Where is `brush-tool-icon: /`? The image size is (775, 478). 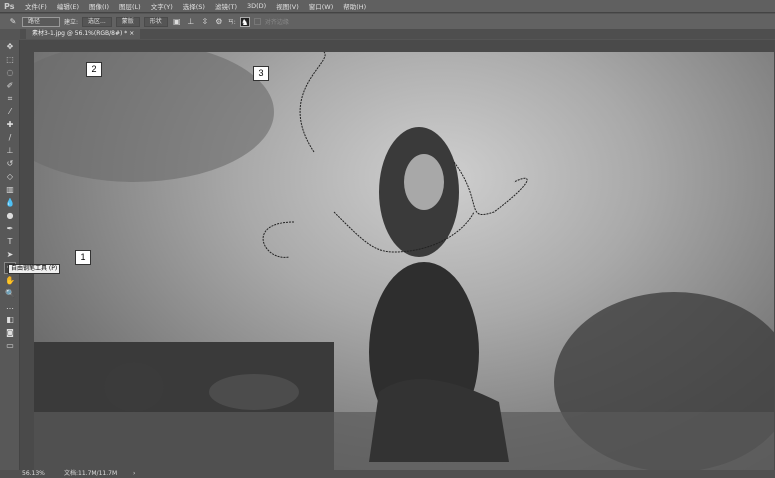
brush-tool-icon: / is located at coordinates (10, 138).